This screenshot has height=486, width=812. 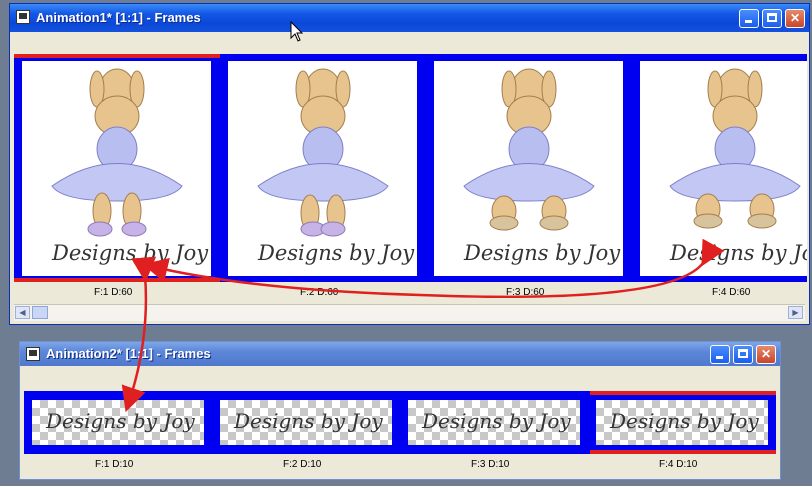 I want to click on chevron-left-icon: ◀, so click(x=22, y=312).